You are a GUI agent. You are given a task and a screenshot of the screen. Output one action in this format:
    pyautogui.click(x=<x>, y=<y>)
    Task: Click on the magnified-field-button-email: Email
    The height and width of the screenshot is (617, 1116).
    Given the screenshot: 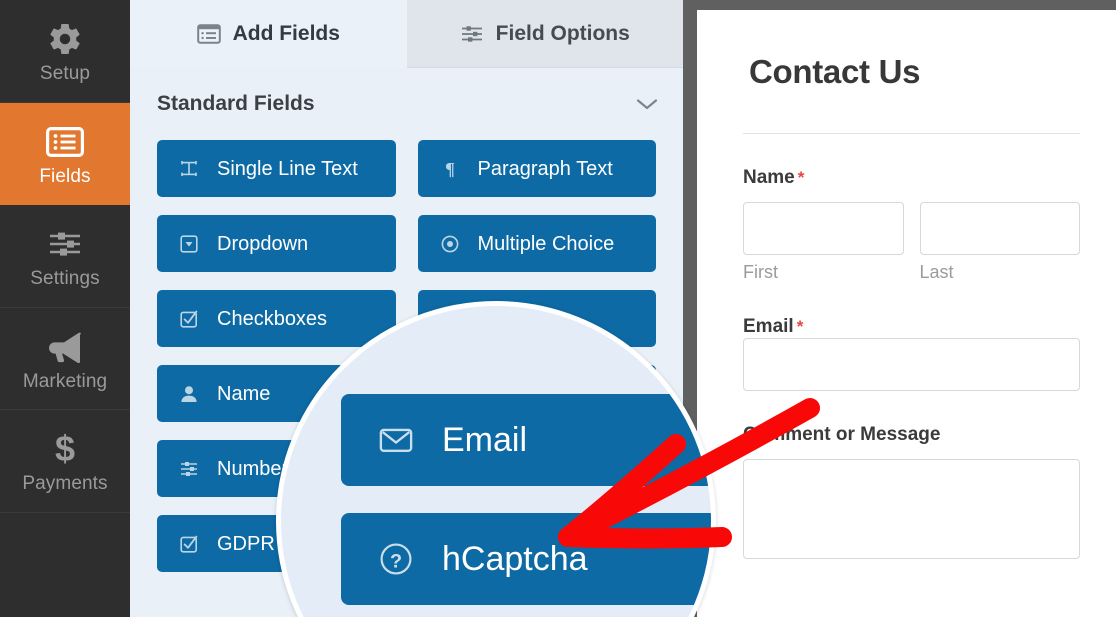 What is the action you would take?
    pyautogui.click(x=526, y=440)
    